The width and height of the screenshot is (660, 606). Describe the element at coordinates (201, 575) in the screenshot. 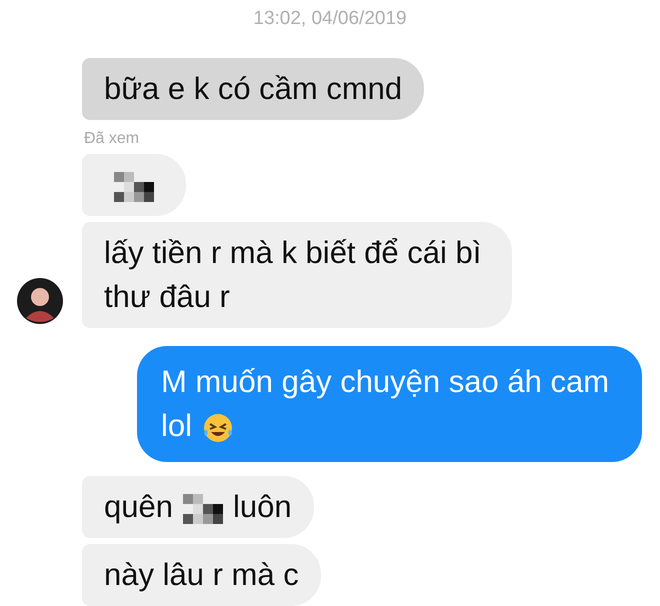

I see `received-message-bubble: này lâu r mà c` at that location.